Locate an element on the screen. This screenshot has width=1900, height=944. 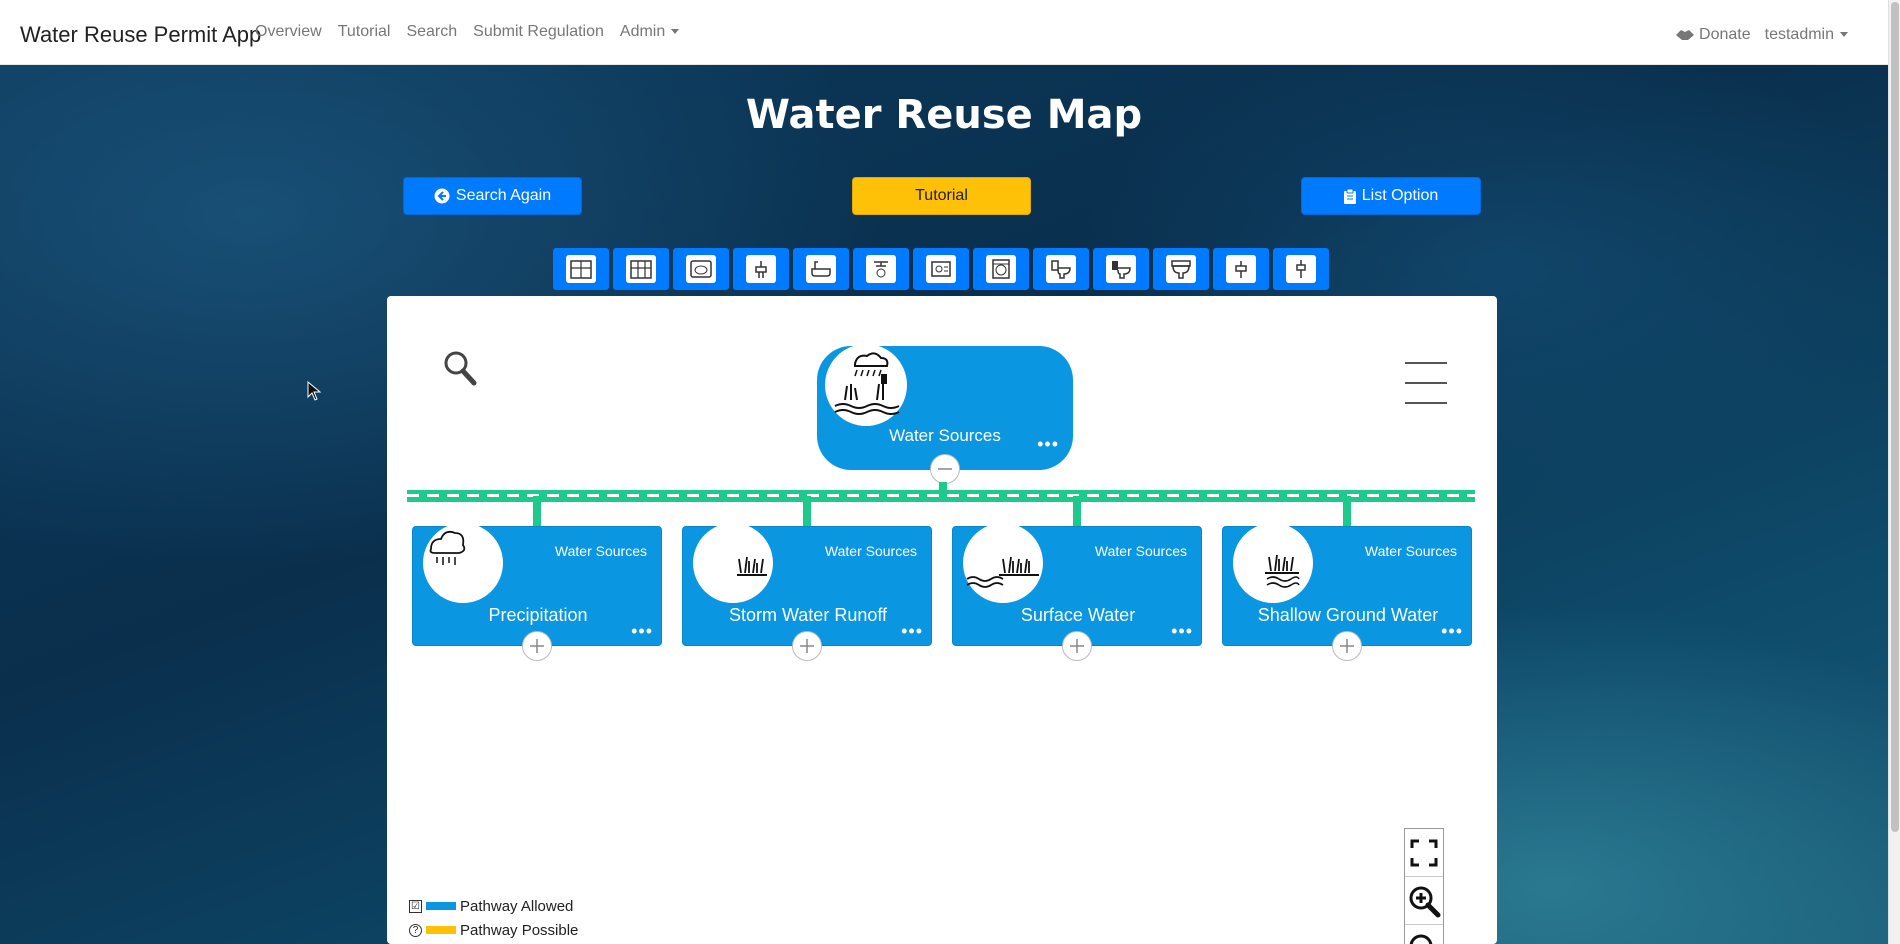
fixture-faucet-2-button is located at coordinates (1301, 269).